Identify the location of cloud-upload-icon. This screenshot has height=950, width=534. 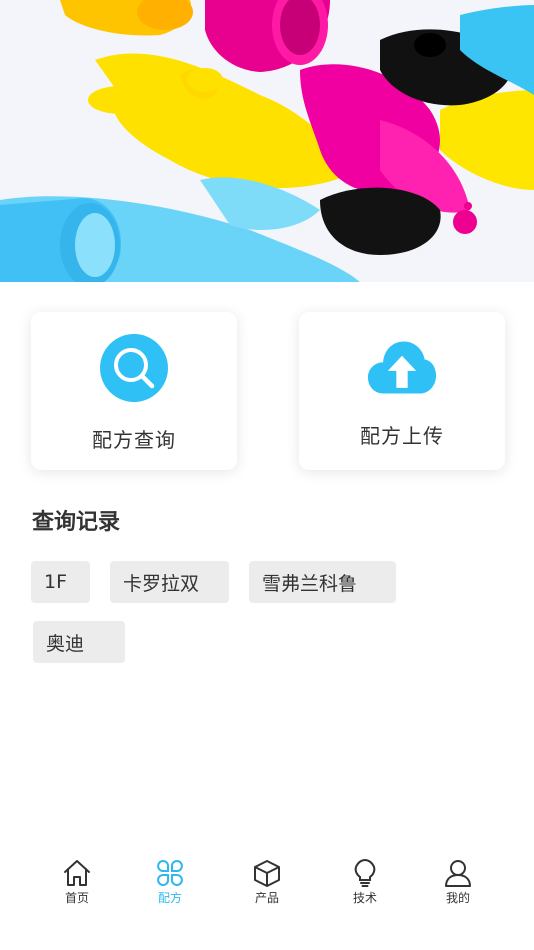
(402, 368).